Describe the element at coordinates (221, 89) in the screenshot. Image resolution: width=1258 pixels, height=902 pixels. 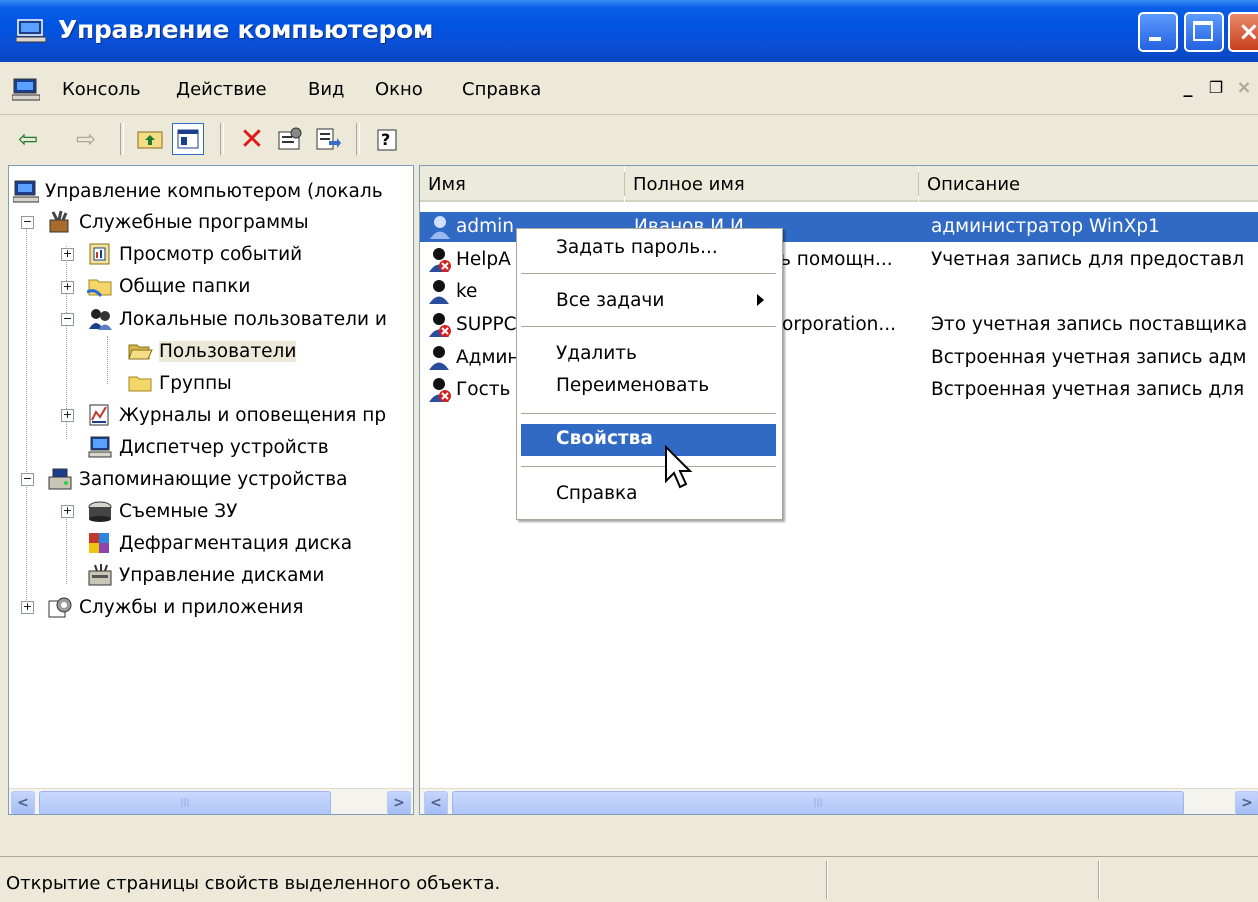
I see `menu-action: Действие` at that location.